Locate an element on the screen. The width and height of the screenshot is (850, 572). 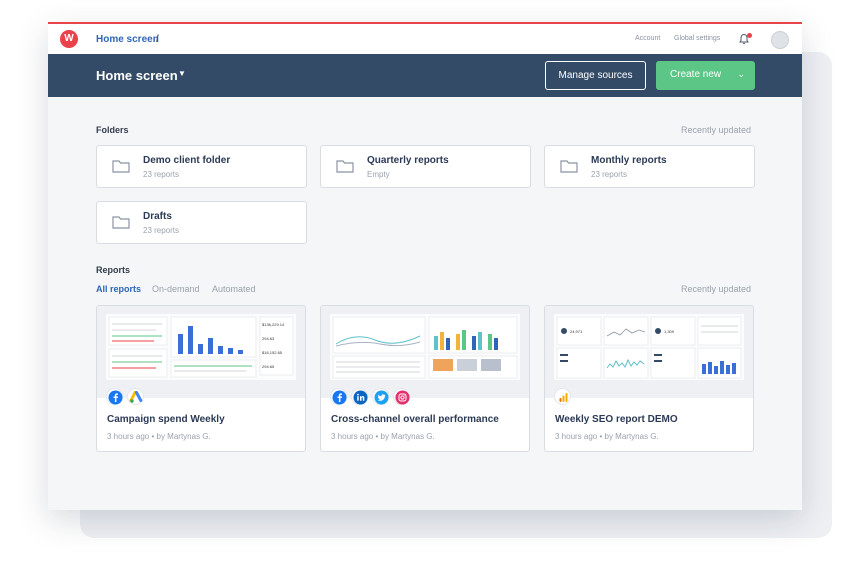
report-thumbnail is located at coordinates (425, 352).